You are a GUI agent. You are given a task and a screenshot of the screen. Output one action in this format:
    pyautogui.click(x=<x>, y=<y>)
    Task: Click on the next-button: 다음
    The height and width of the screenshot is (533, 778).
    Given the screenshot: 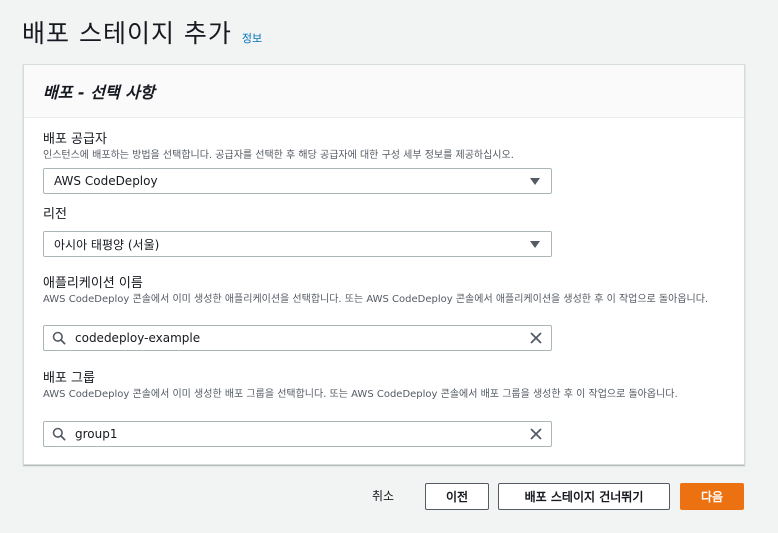 What is the action you would take?
    pyautogui.click(x=712, y=496)
    